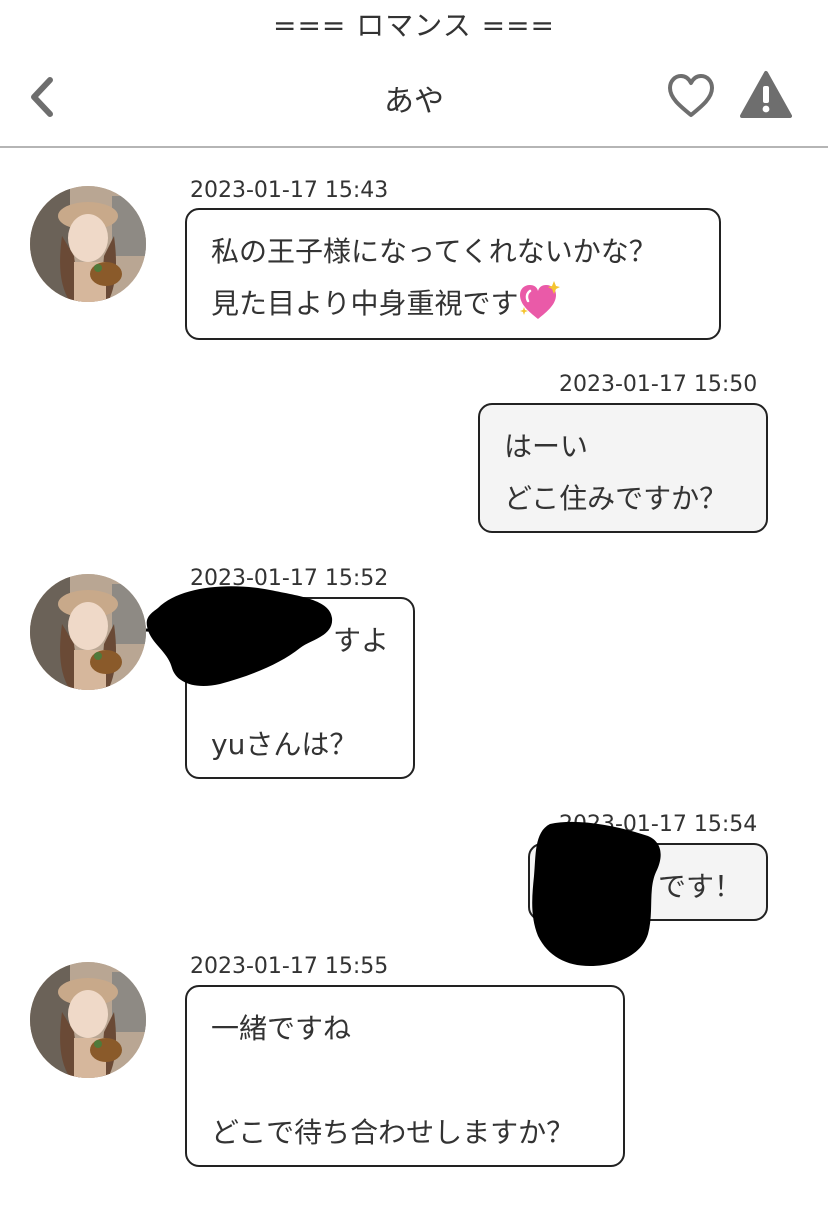 This screenshot has height=1216, width=828. I want to click on message-line: 見た目より中身重視です, so click(365, 303).